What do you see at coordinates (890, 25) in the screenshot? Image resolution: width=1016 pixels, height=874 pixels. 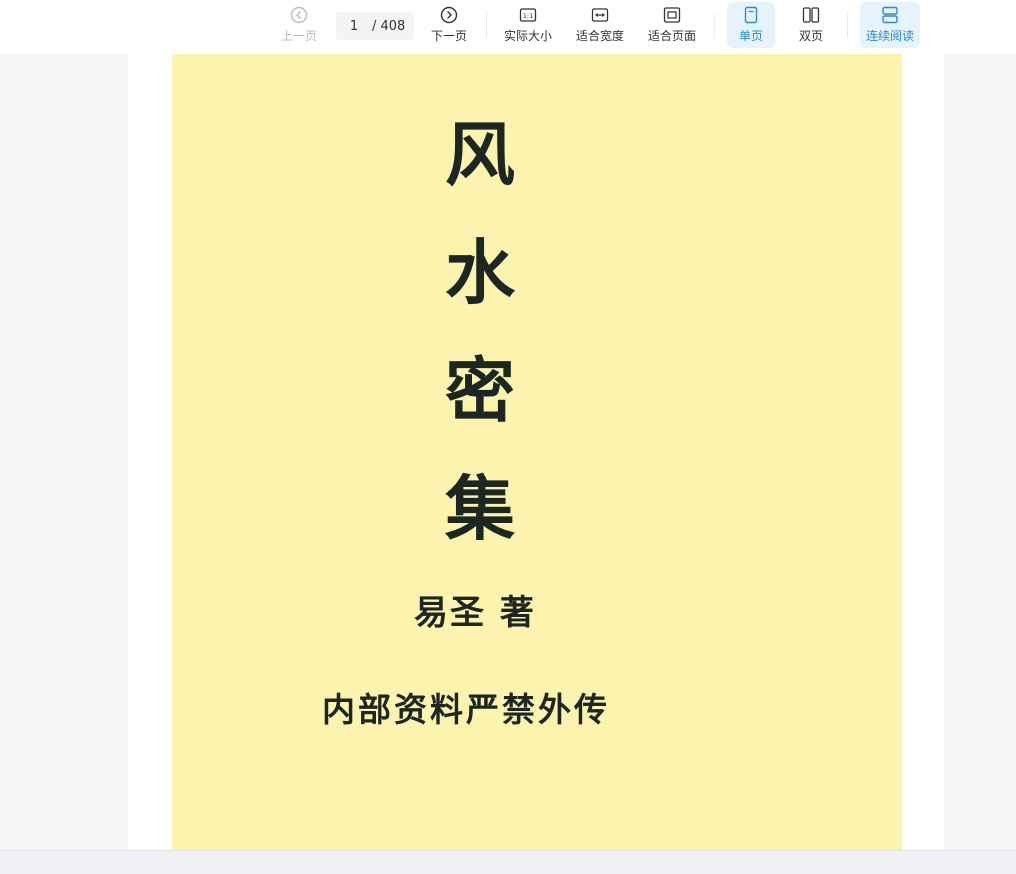 I see `continuous-reading-button: 连续阅读` at bounding box center [890, 25].